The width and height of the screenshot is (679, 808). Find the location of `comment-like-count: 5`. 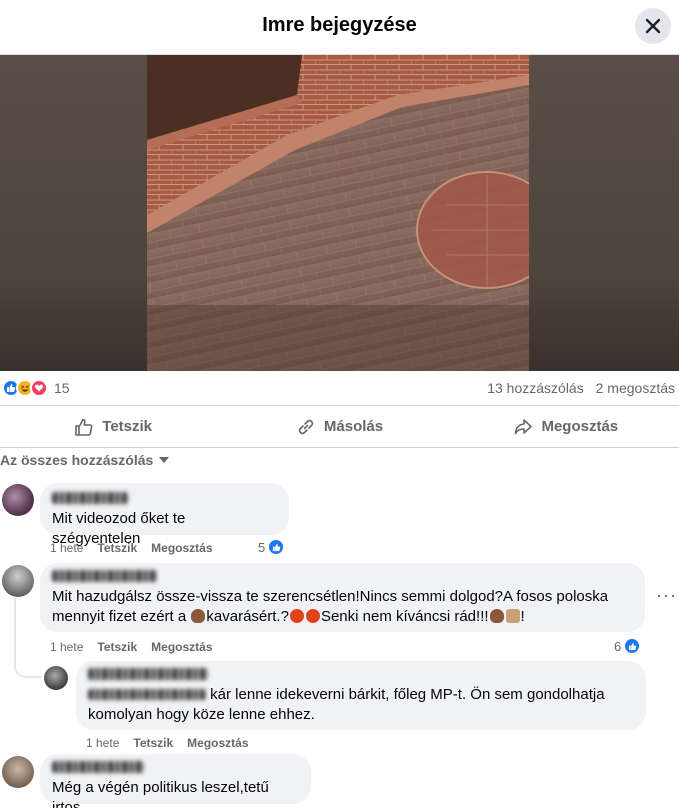

comment-like-count: 5 is located at coordinates (262, 547).